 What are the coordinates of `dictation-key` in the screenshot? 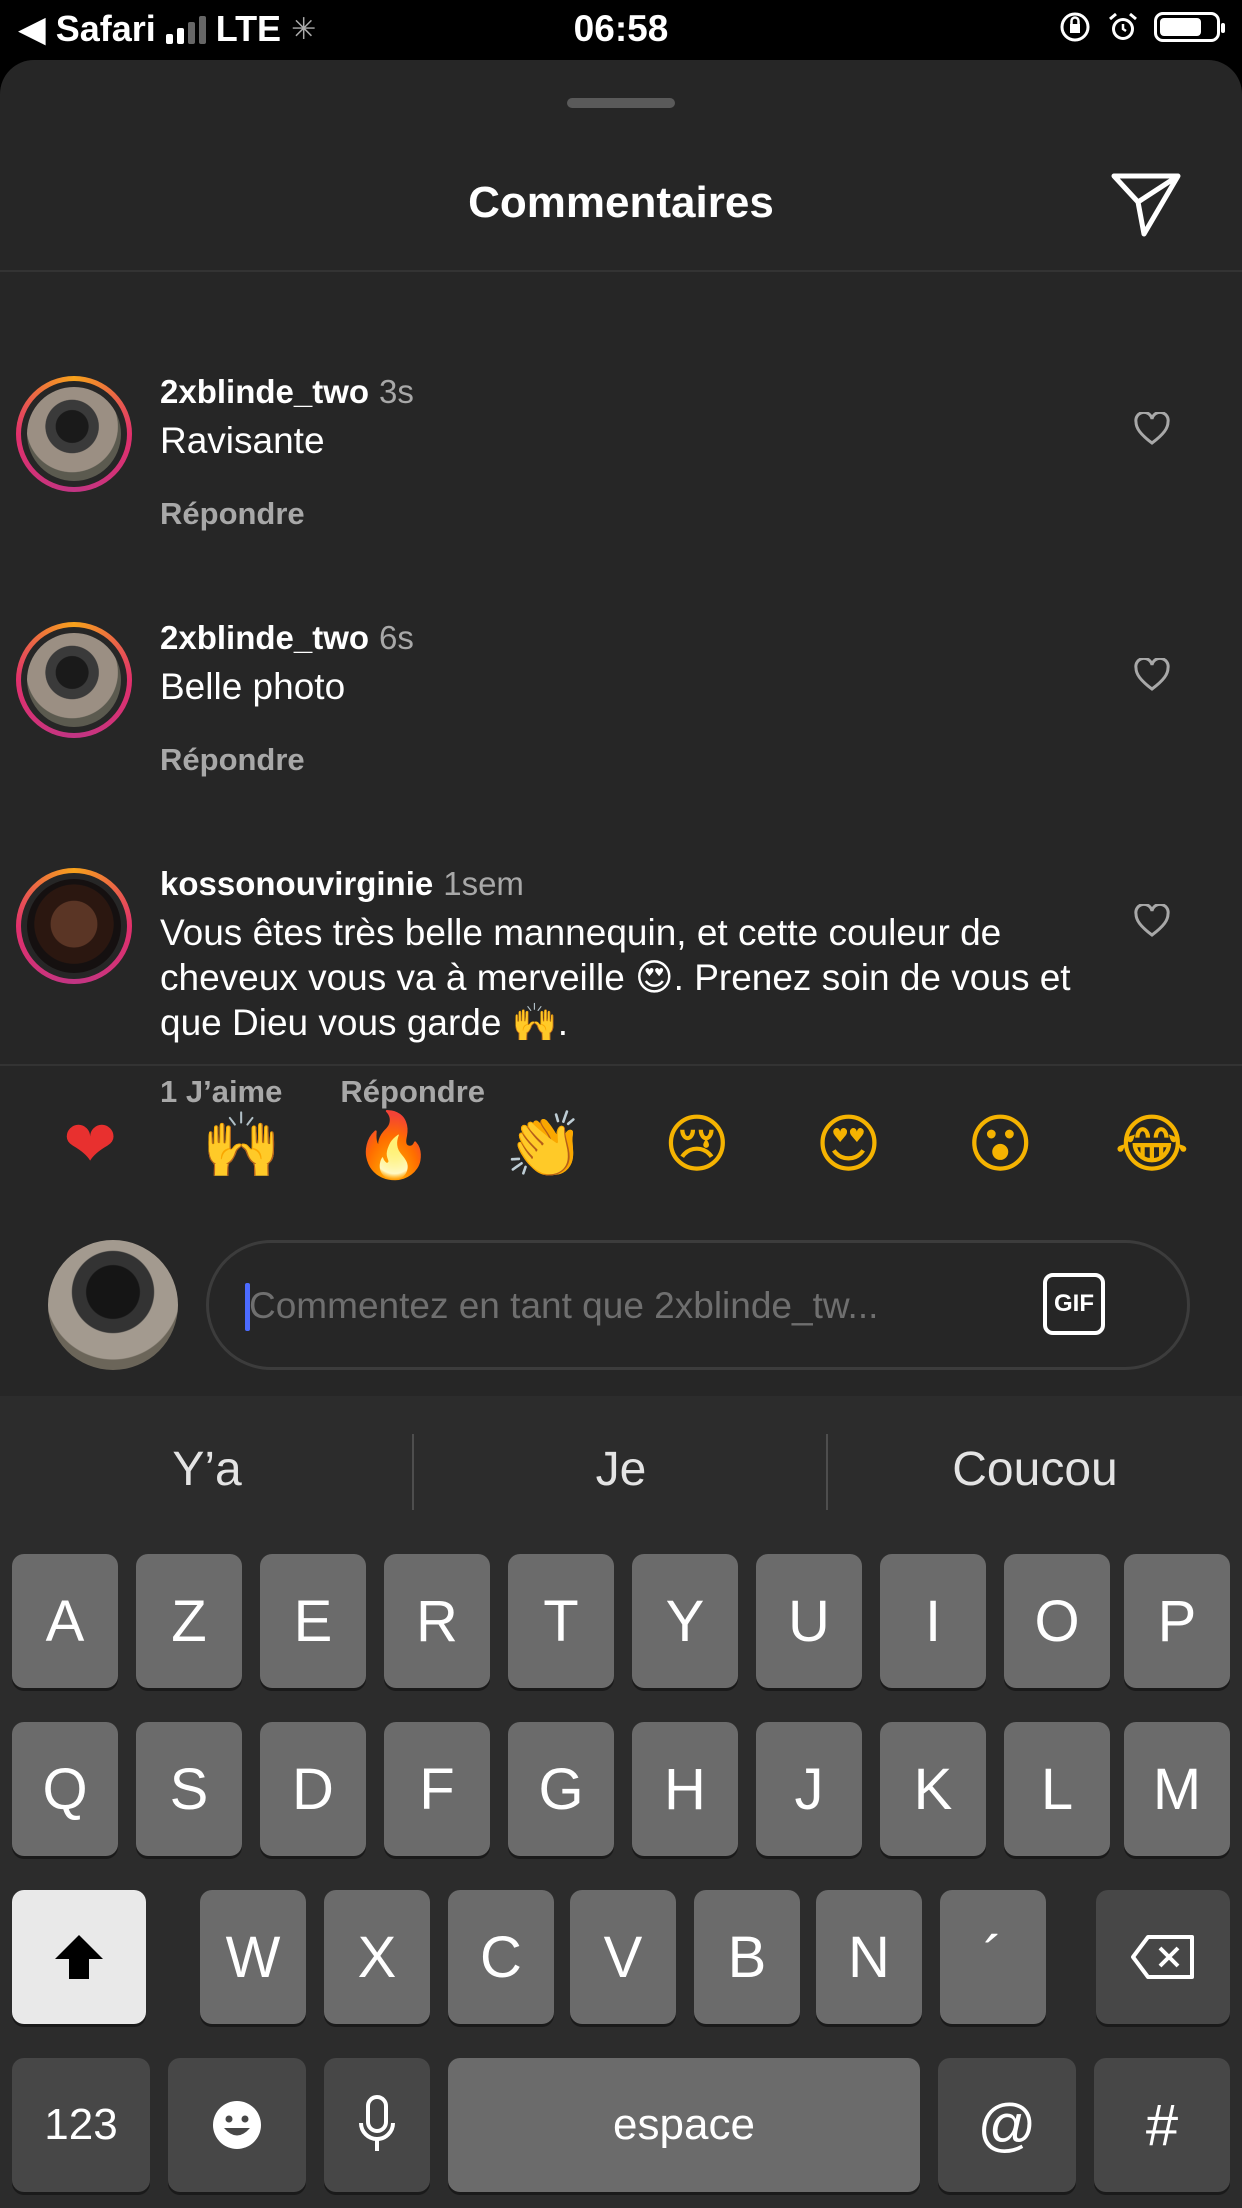 It's located at (377, 2125).